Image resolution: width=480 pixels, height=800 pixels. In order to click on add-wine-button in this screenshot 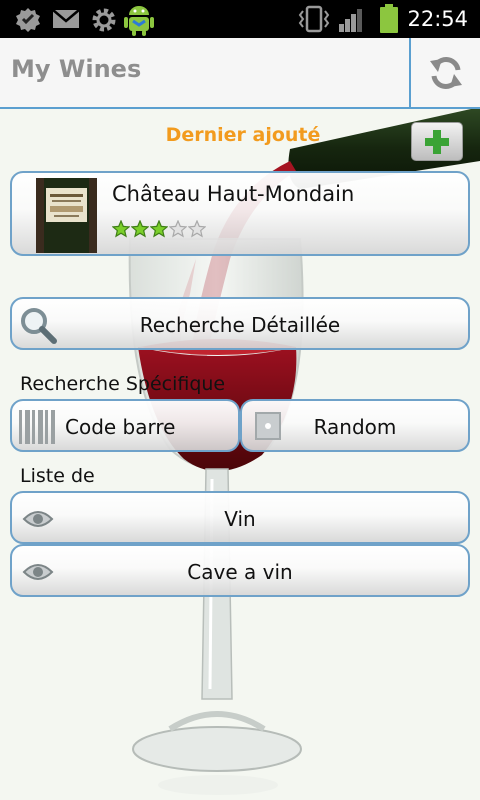, I will do `click(437, 141)`.